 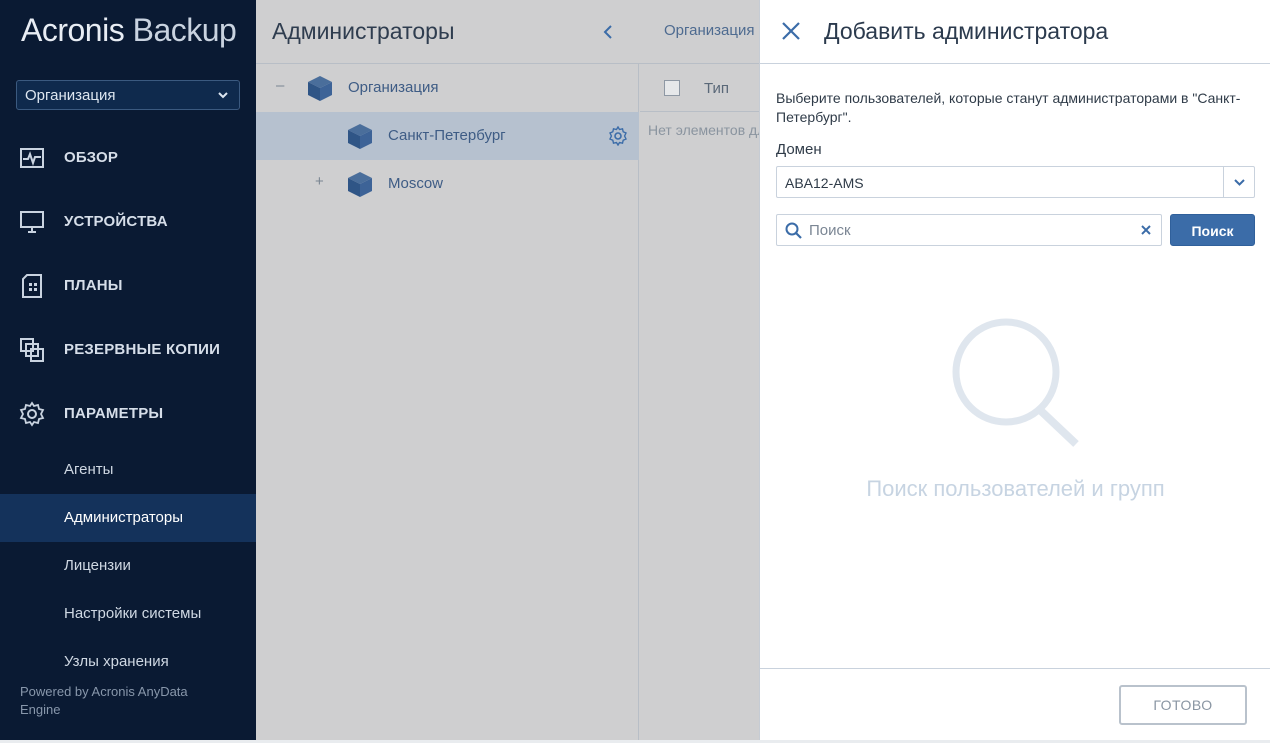 What do you see at coordinates (280, 85) in the screenshot?
I see `collapse-toggle: –` at bounding box center [280, 85].